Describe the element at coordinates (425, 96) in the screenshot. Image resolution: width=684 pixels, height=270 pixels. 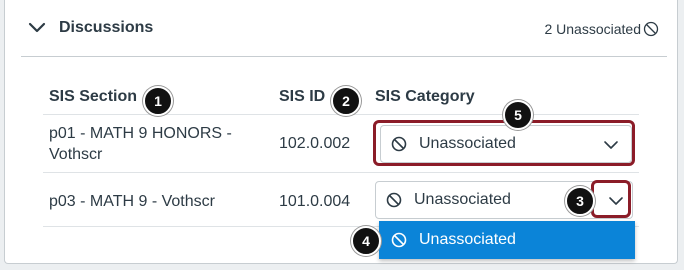
I see `column-header-sis-category: SIS Category` at that location.